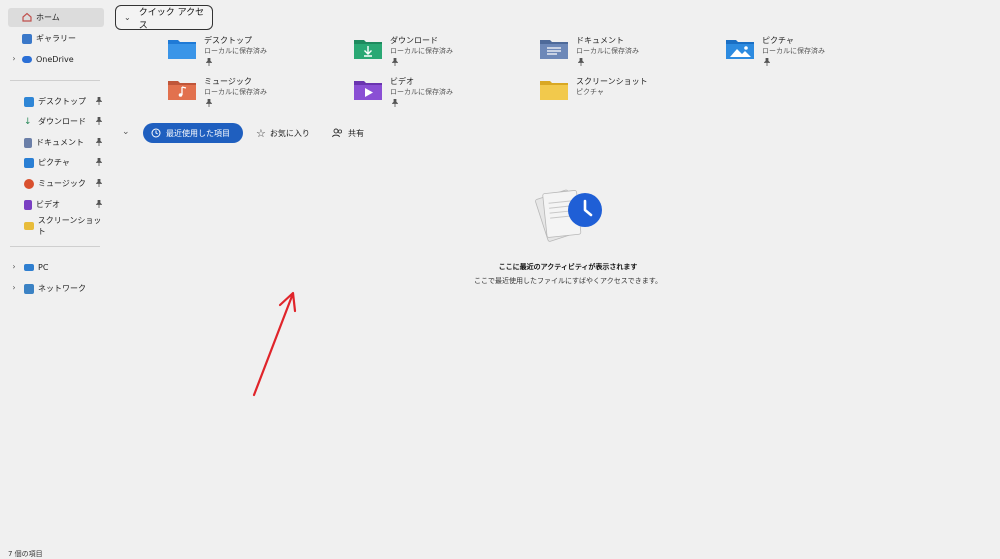  What do you see at coordinates (740, 49) in the screenshot?
I see `pictures-folder-icon` at bounding box center [740, 49].